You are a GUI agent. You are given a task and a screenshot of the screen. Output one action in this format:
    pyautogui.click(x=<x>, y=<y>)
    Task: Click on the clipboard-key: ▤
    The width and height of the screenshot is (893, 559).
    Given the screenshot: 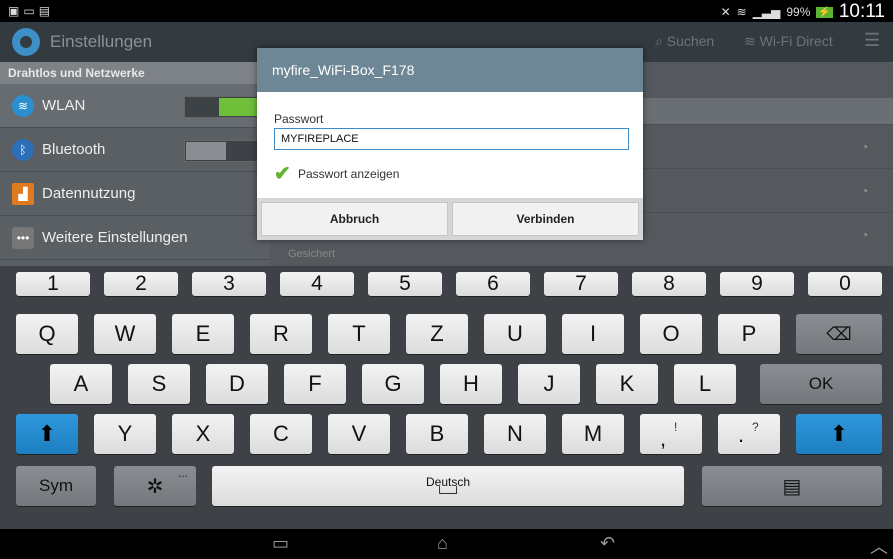 What is the action you would take?
    pyautogui.click(x=792, y=486)
    